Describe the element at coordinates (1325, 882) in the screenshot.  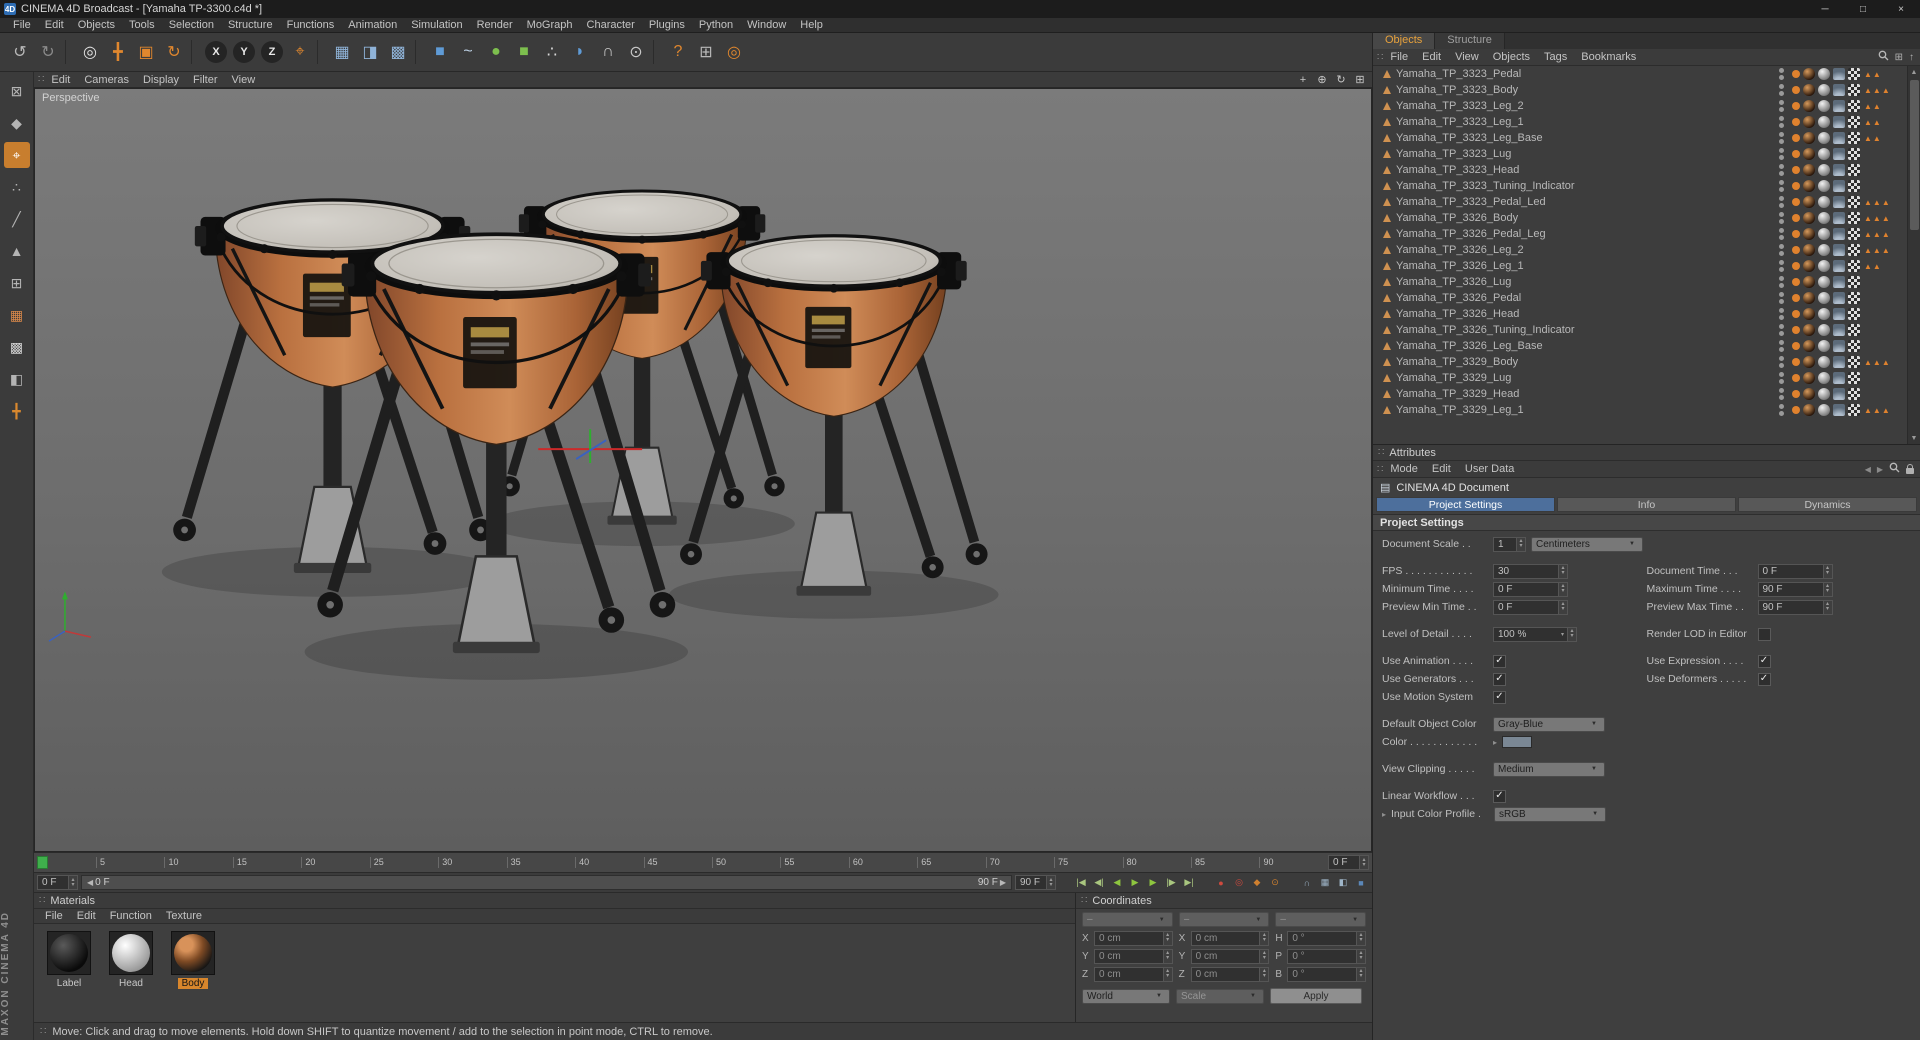
I see `quantize-button: ▦` at that location.